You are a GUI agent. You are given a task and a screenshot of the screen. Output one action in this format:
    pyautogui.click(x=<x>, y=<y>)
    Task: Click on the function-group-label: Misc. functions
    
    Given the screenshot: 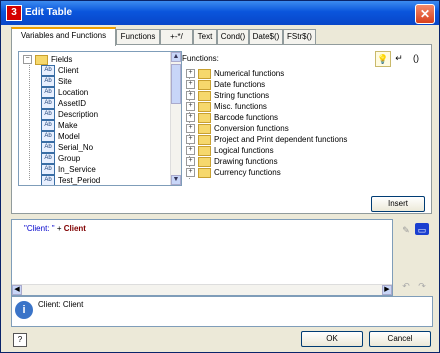 What is the action you would take?
    pyautogui.click(x=240, y=106)
    